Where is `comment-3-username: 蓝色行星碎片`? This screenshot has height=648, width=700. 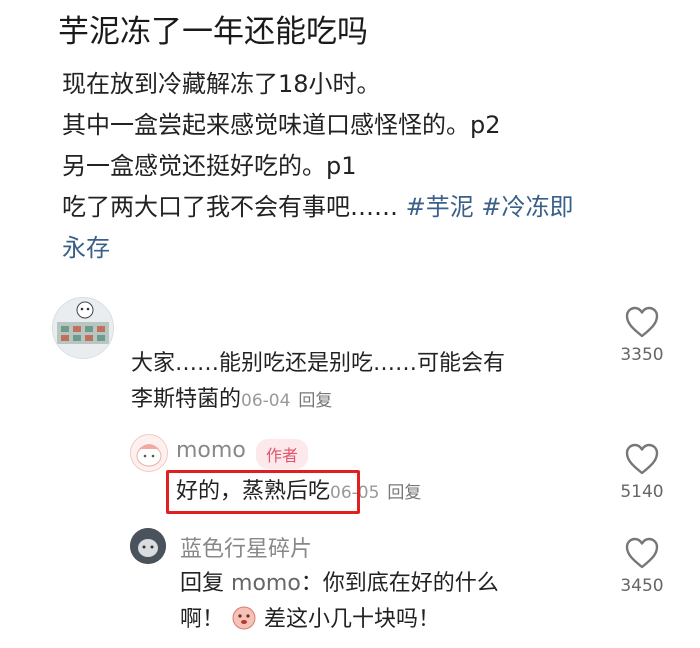 comment-3-username: 蓝色行星碎片 is located at coordinates (246, 547).